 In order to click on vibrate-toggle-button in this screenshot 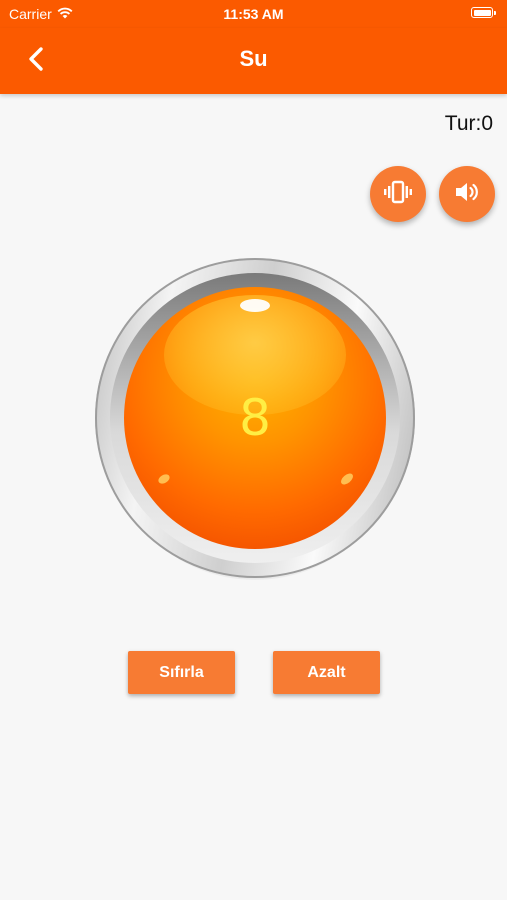, I will do `click(398, 194)`.